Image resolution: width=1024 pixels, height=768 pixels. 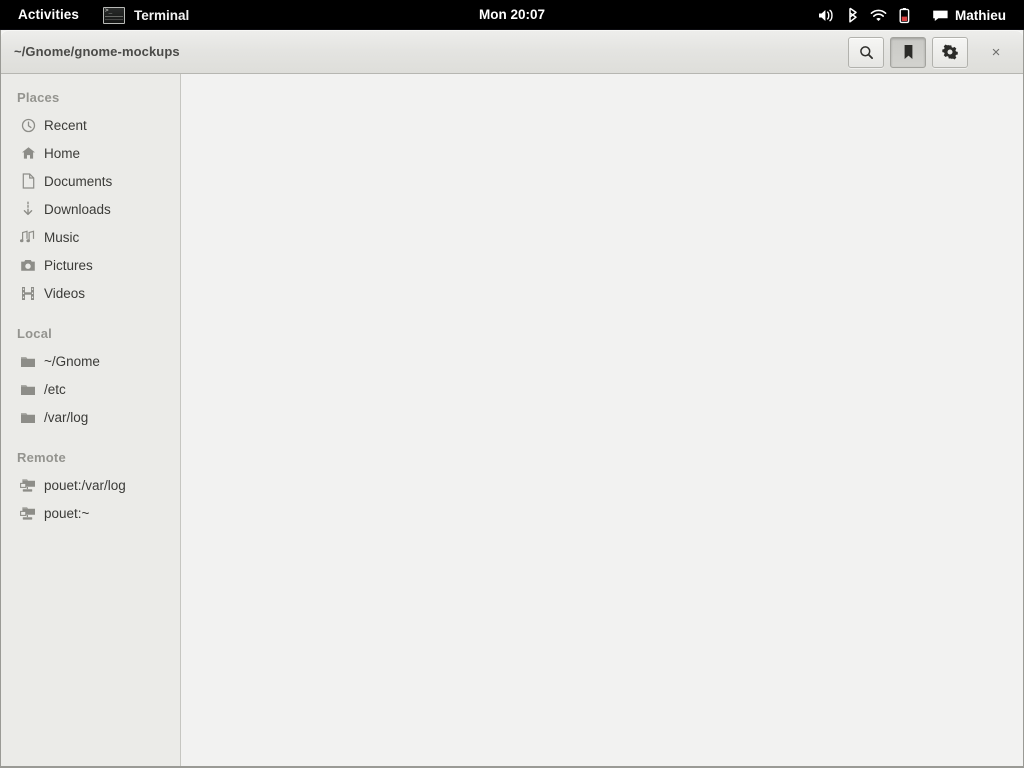 I want to click on gnome-top-bar: Activities Terminal Mon 20:07, so click(x=512, y=15).